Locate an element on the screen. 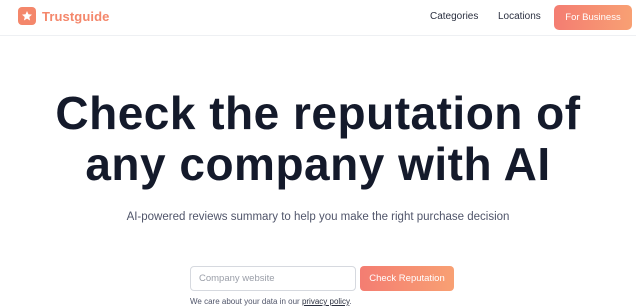 This screenshot has height=307, width=636. privacy-notice-suffix: . is located at coordinates (350, 301).